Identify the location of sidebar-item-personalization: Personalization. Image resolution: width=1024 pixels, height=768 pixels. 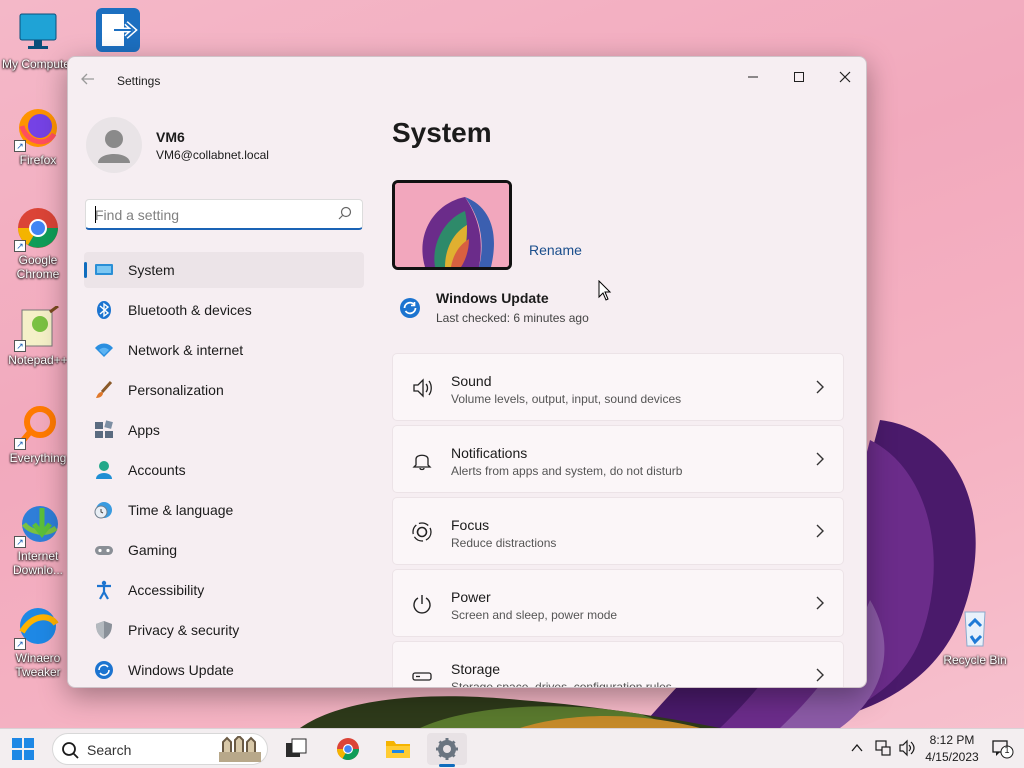
(224, 390).